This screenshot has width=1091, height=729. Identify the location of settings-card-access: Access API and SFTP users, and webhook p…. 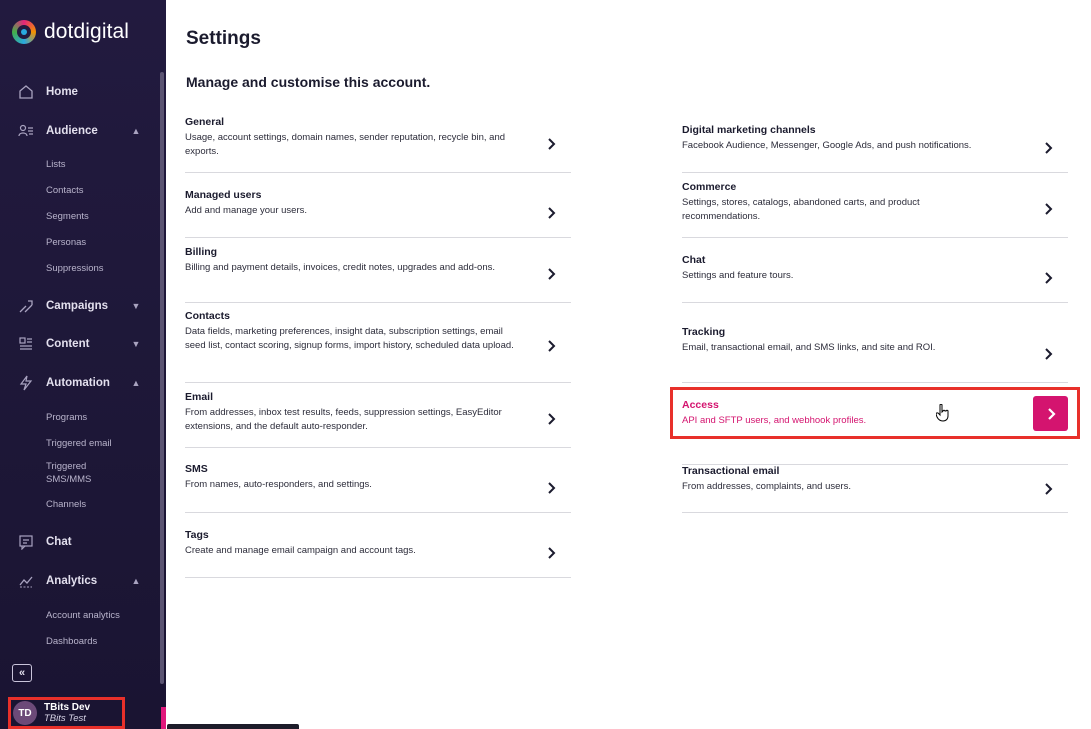
(875, 423).